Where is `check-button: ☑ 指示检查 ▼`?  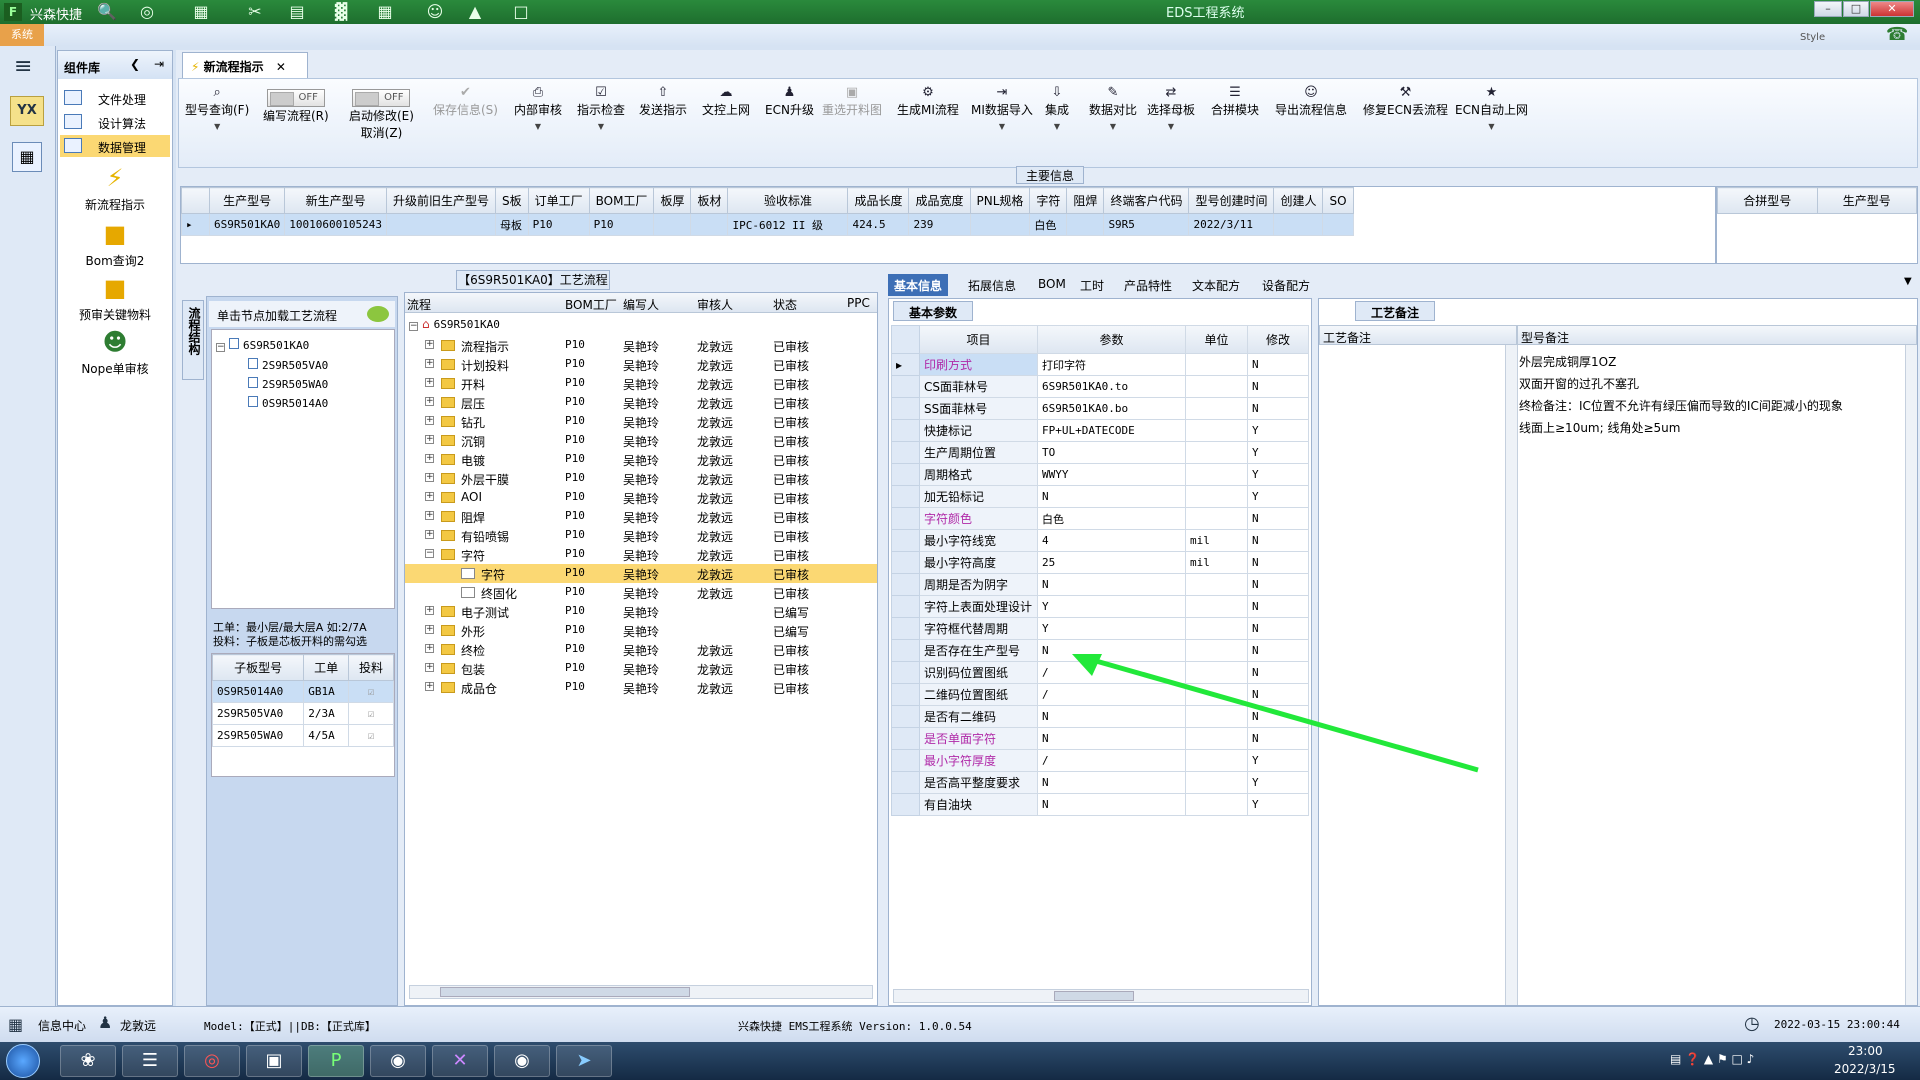 check-button: ☑ 指示检查 ▼ is located at coordinates (601, 108).